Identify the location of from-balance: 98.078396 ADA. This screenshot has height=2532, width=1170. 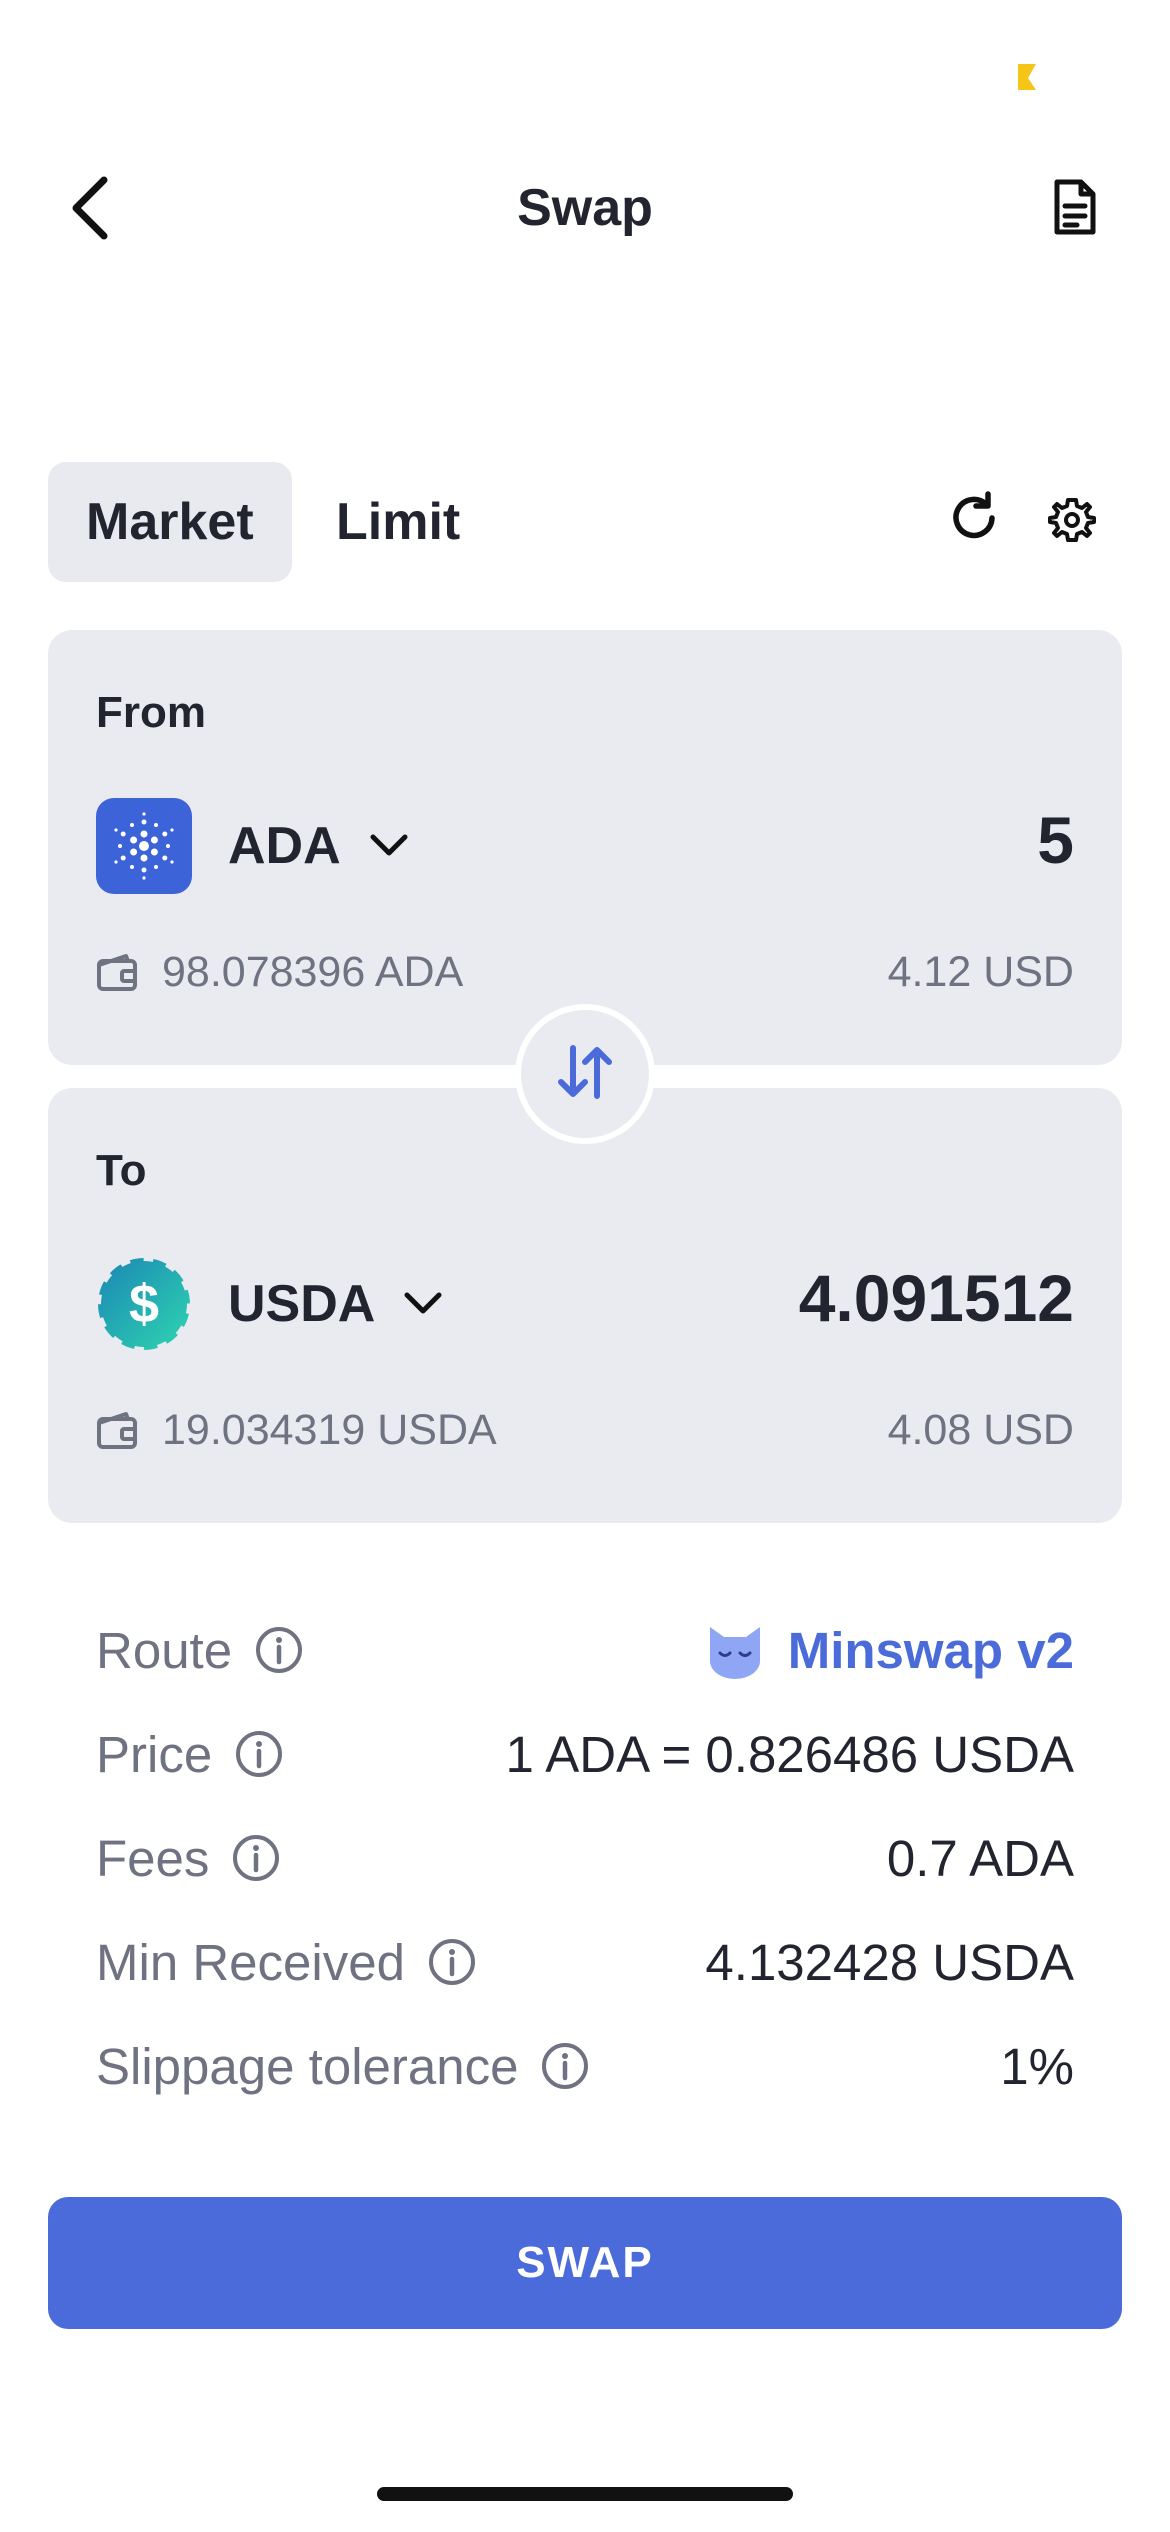
(279, 972).